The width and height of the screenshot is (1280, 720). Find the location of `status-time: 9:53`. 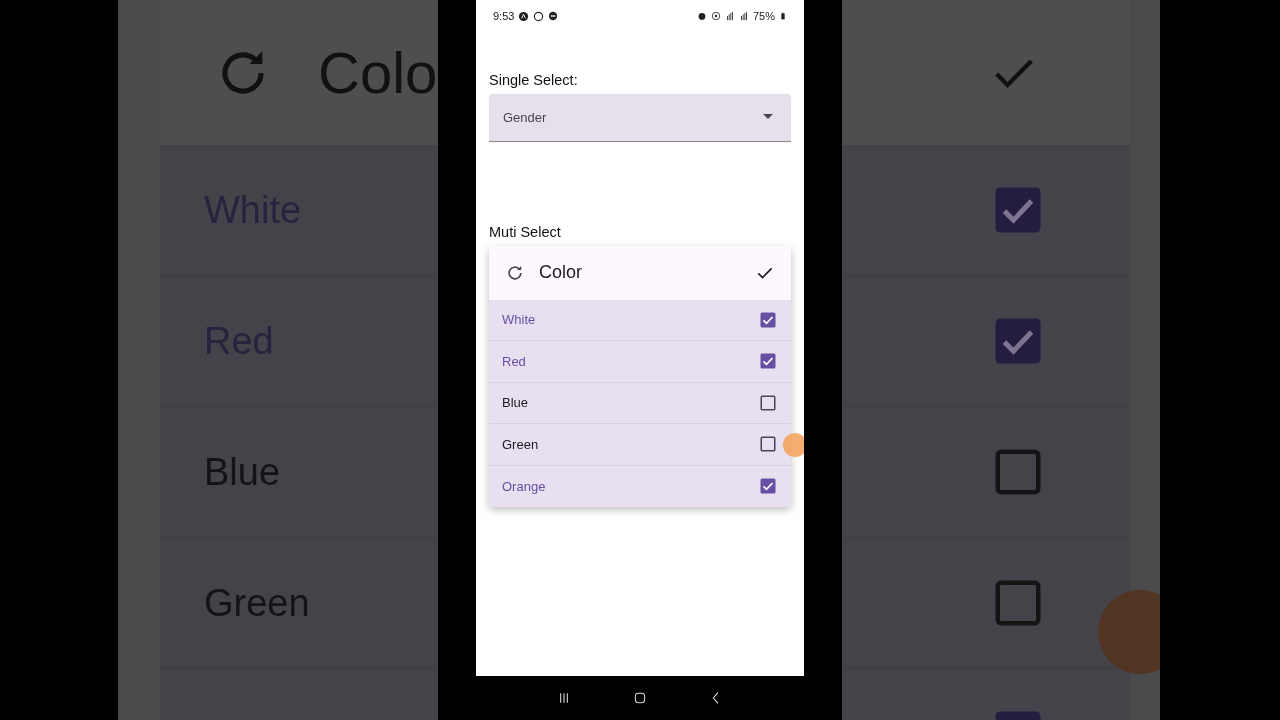

status-time: 9:53 is located at coordinates (504, 16).